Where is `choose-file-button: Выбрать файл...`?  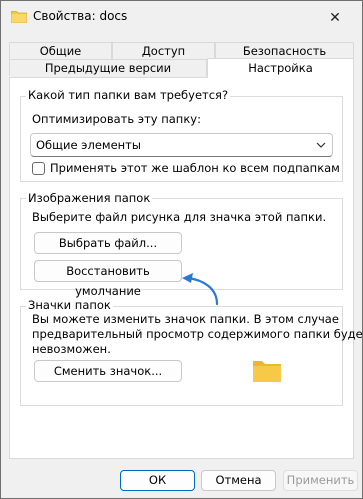
choose-file-button: Выбрать файл... is located at coordinates (108, 243).